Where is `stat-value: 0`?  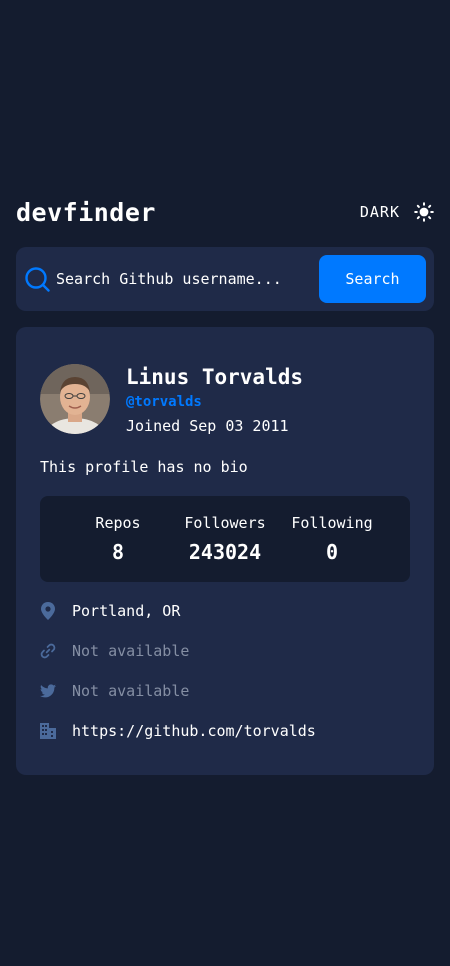
stat-value: 0 is located at coordinates (332, 552).